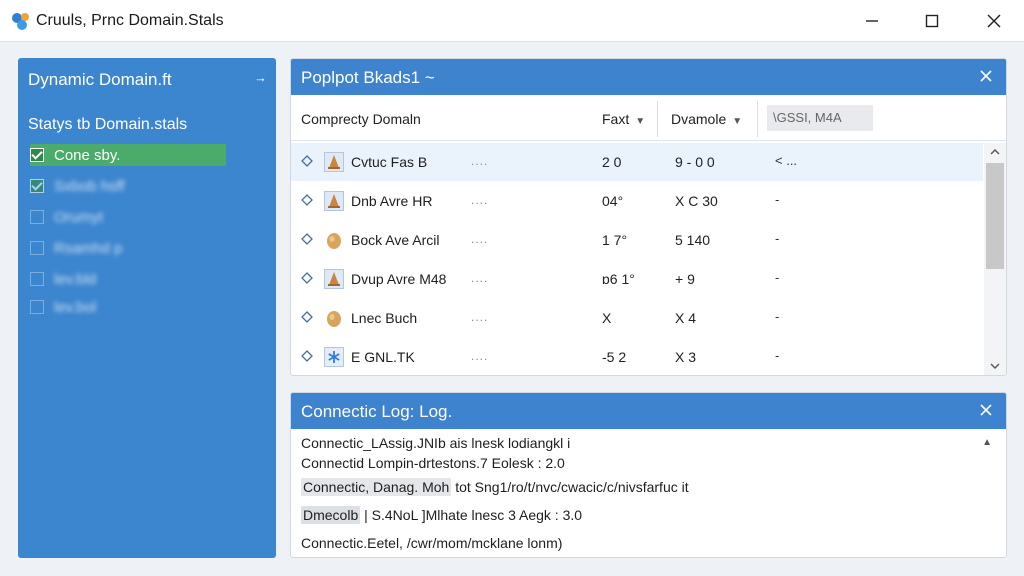 The image size is (1024, 576). I want to click on row-fast-value: 2 0, so click(612, 162).